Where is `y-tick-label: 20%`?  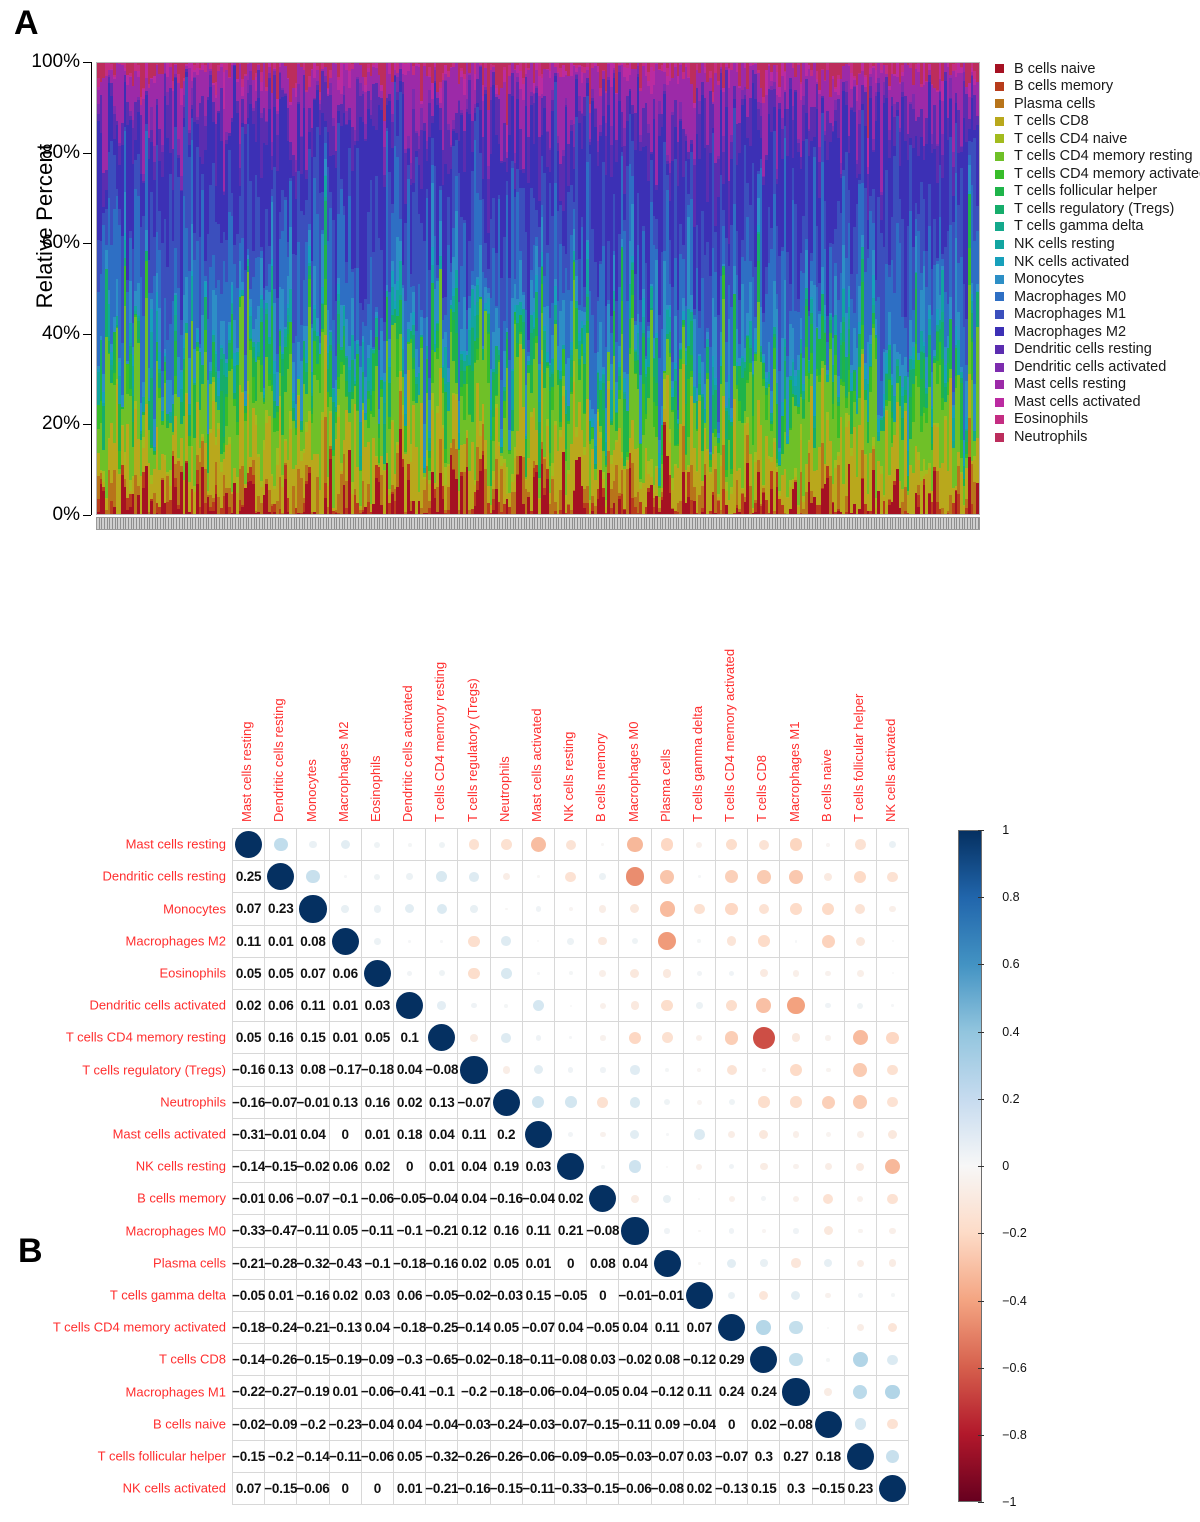 y-tick-label: 20% is located at coordinates (60, 424).